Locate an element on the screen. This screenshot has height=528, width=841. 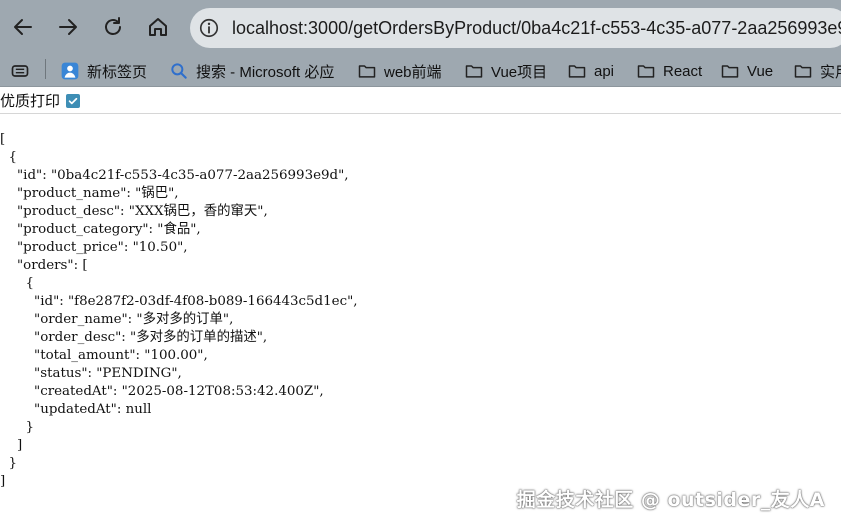
arrow-right-icon is located at coordinates (68, 27).